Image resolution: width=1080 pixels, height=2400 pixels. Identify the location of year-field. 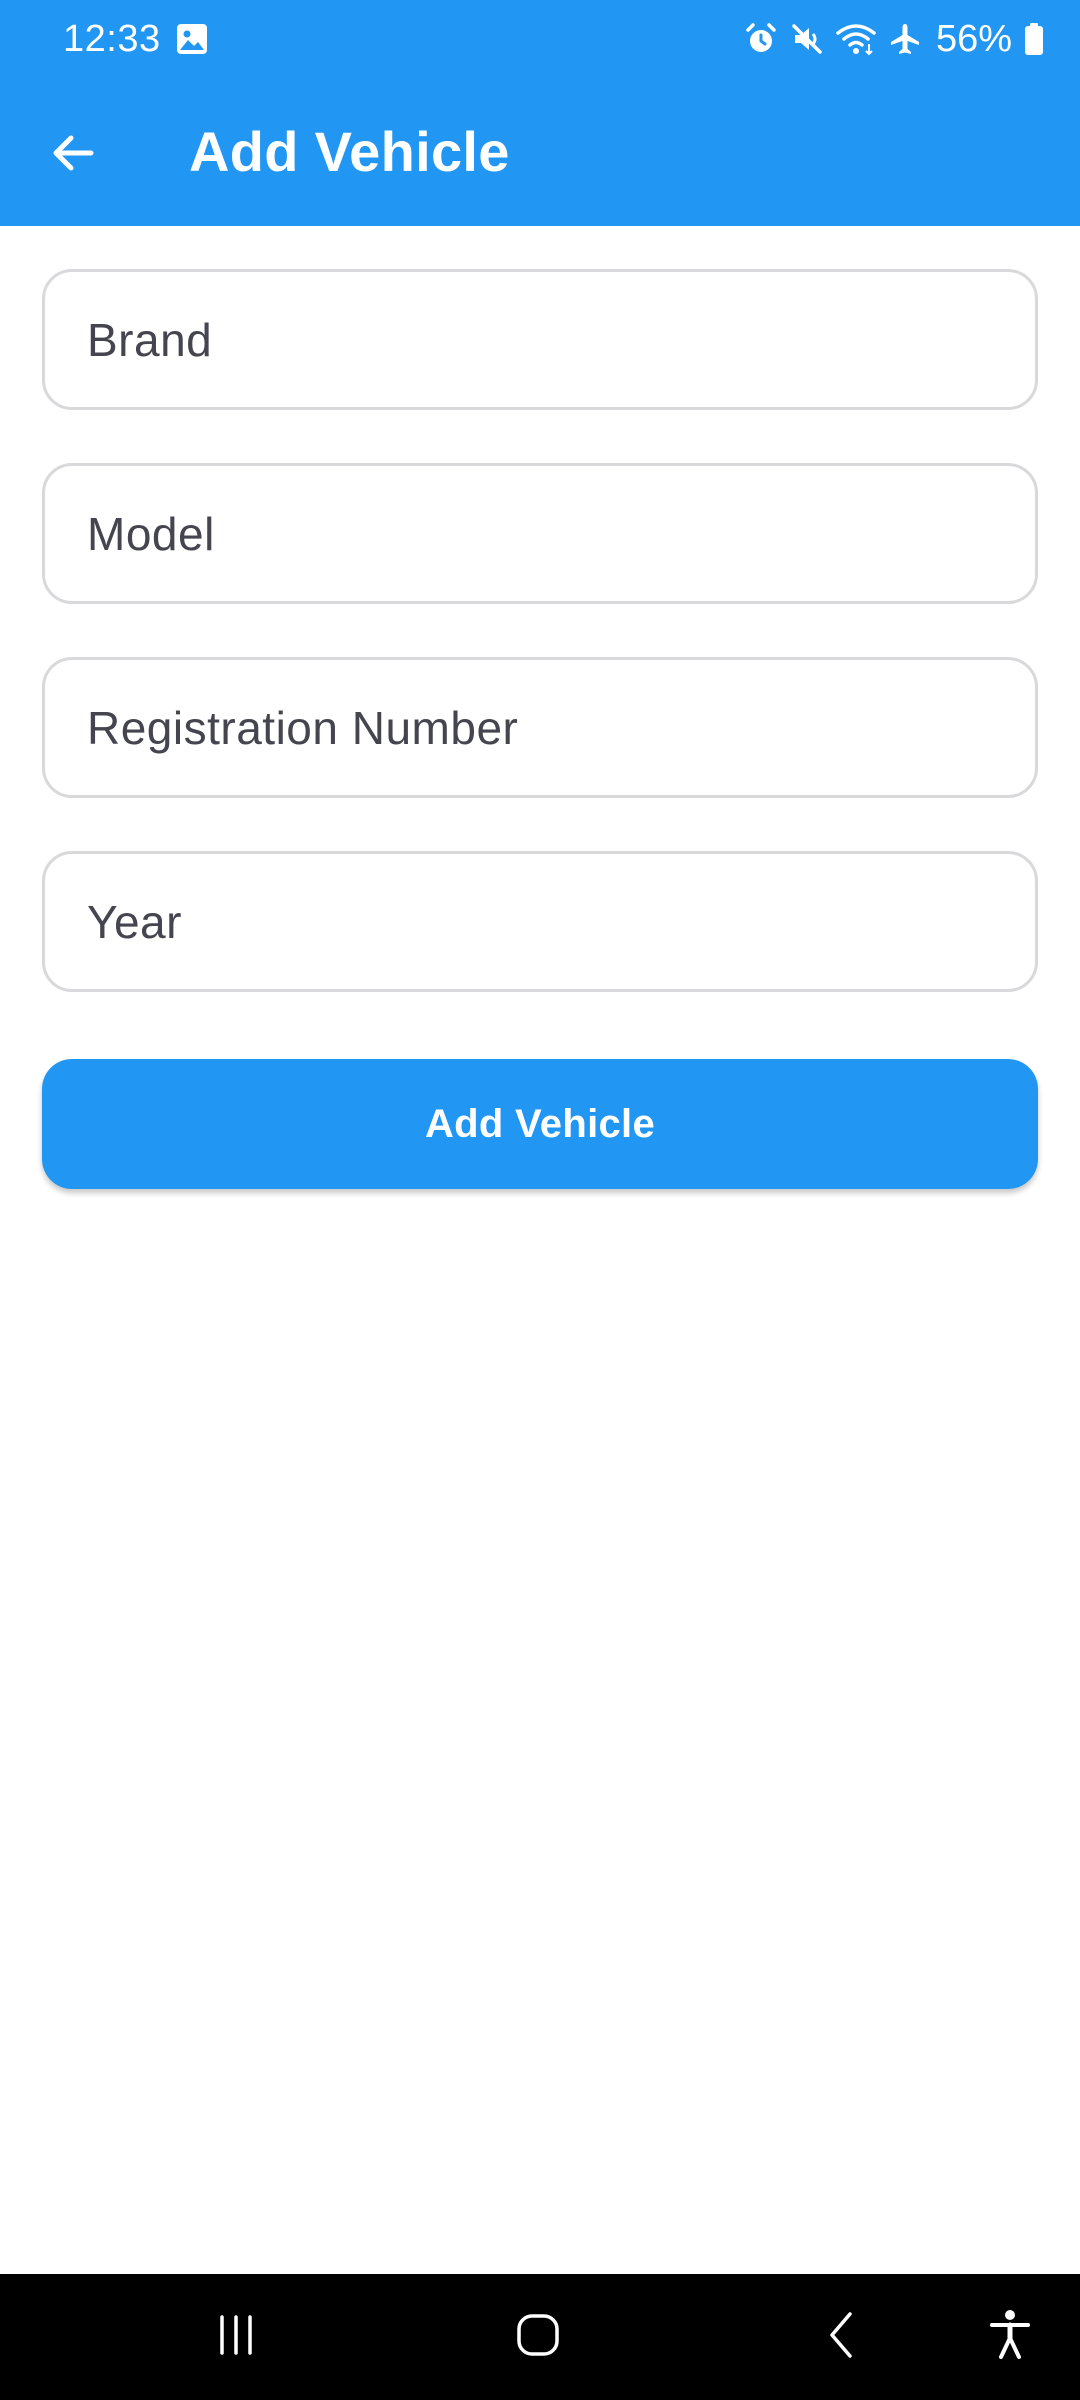
(540, 921).